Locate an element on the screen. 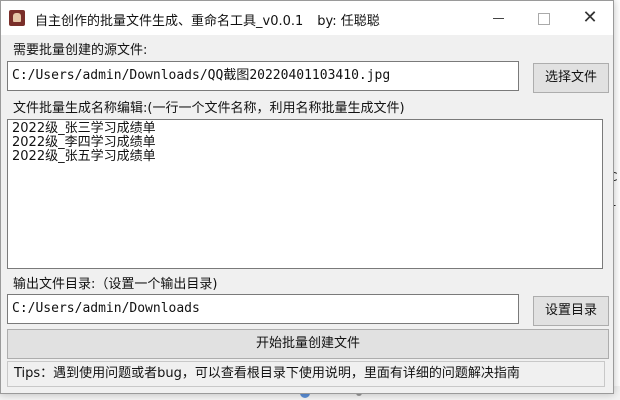  window-title: 自主创作的批量文件生成、重命名工具_v0.0.1 by: 任聪聪 is located at coordinates (207, 19).